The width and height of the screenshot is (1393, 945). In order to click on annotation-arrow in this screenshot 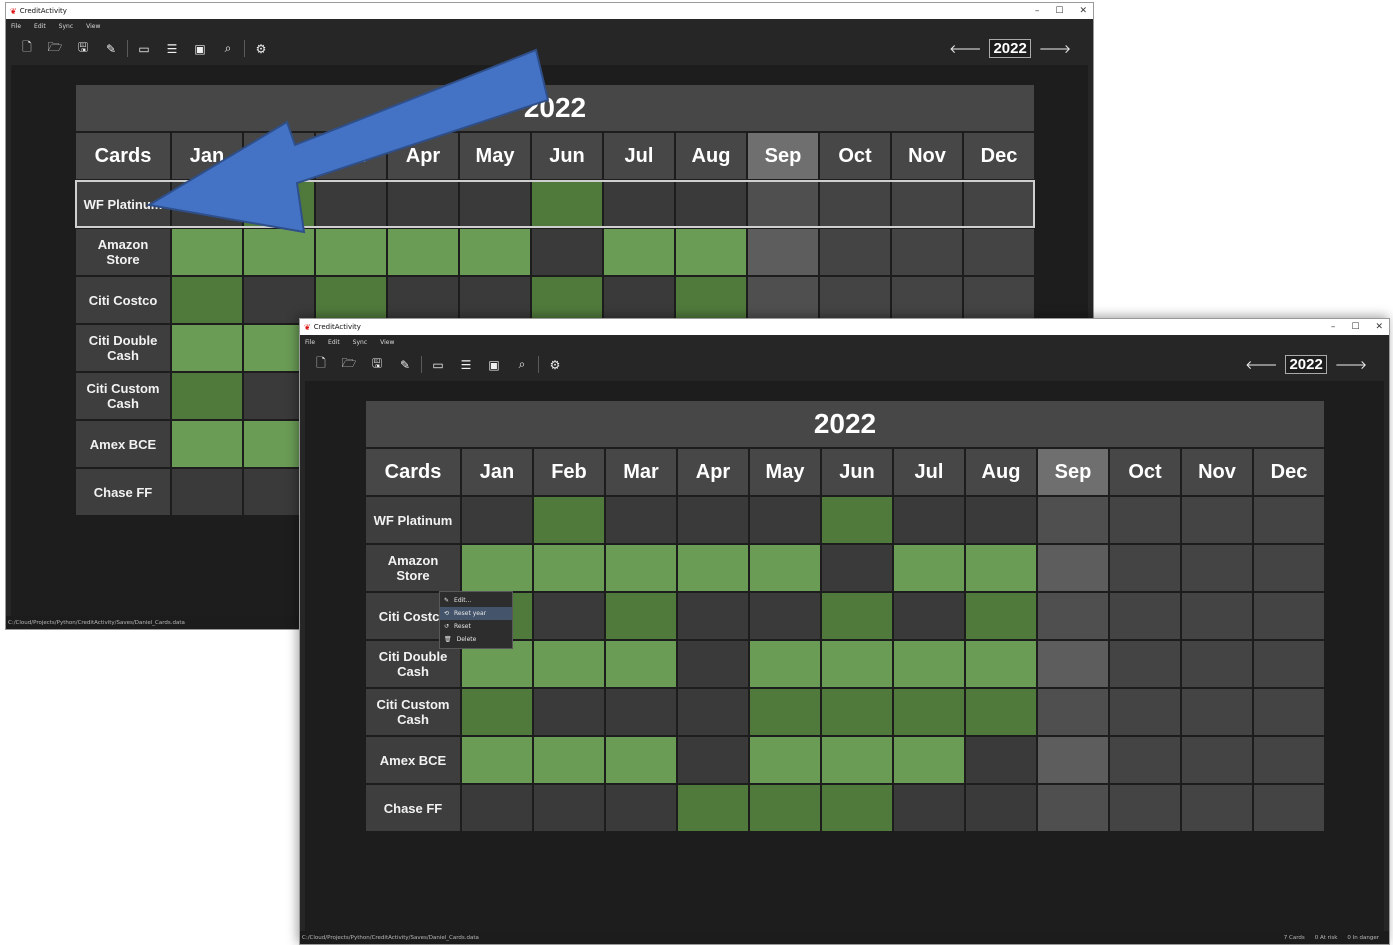, I will do `click(348, 141)`.